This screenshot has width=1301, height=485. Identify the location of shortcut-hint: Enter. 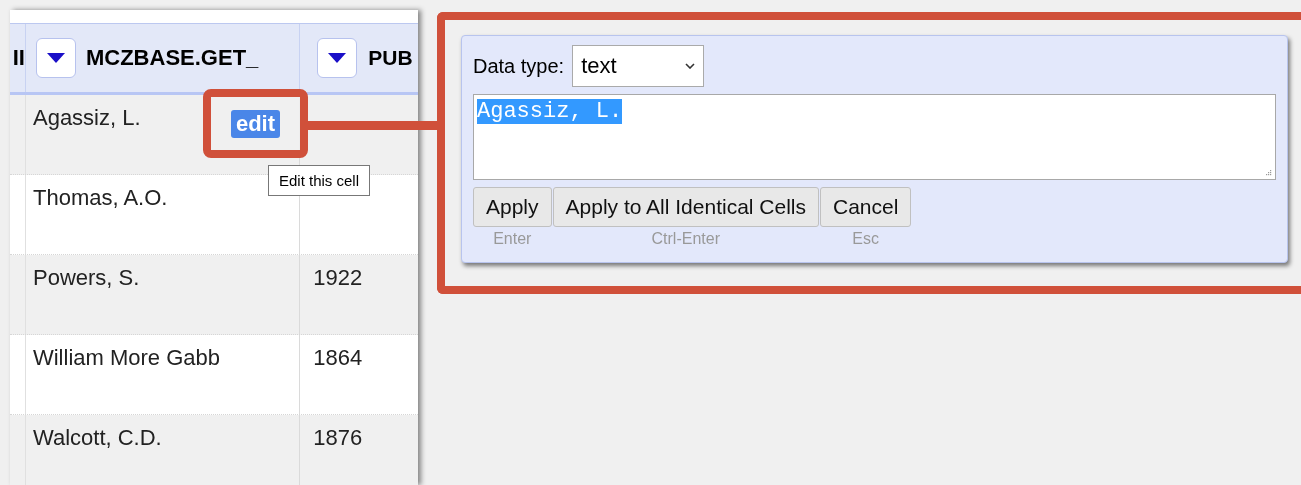
(512, 239).